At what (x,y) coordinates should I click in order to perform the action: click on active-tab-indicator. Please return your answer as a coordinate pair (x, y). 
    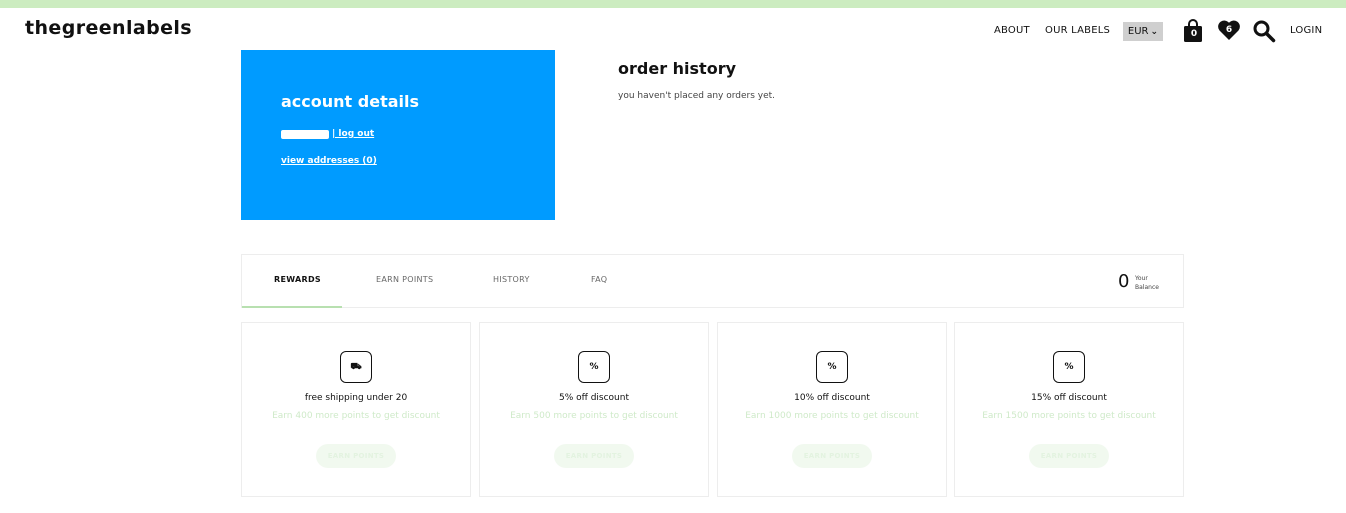
    Looking at the image, I should click on (292, 307).